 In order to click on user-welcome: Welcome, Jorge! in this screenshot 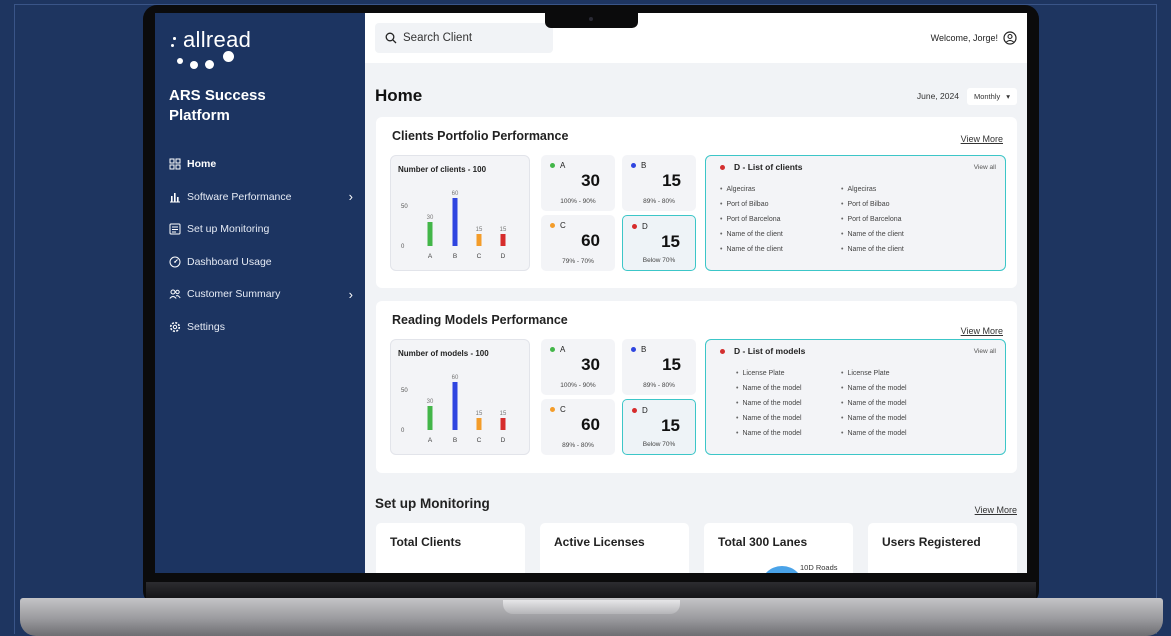, I will do `click(974, 38)`.